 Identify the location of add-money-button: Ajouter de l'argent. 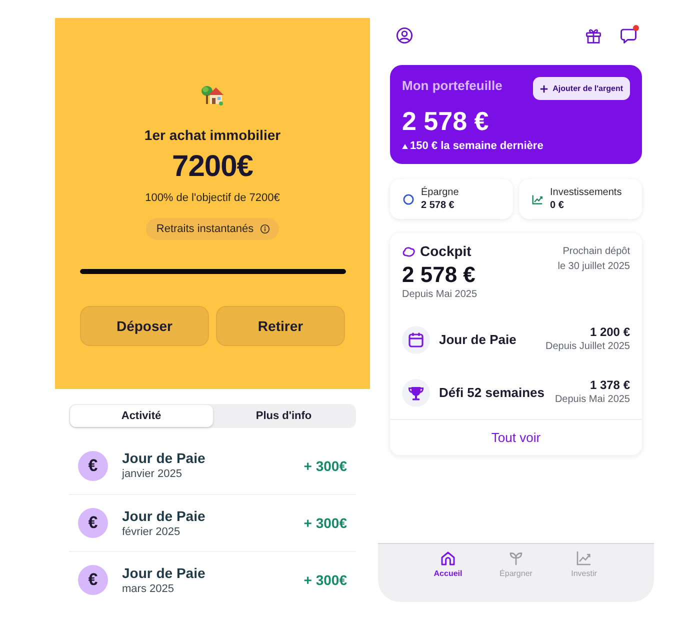
(581, 88).